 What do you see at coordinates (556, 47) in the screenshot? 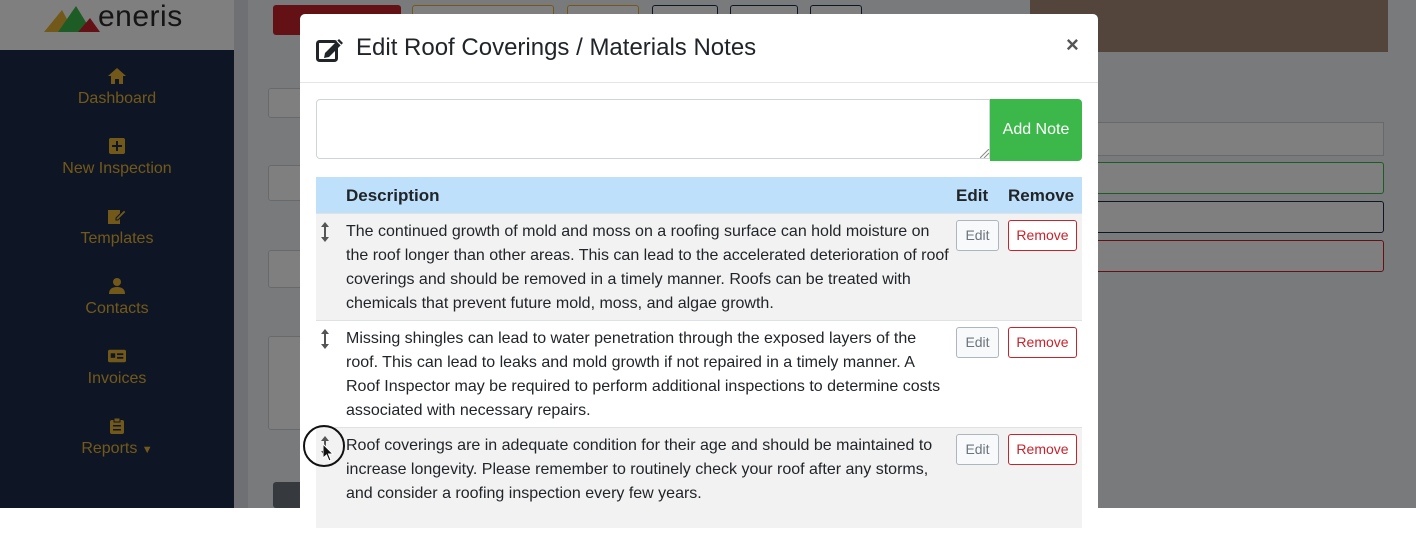
I see `modal-title: Edit Roof Coverings / Materials Notes` at bounding box center [556, 47].